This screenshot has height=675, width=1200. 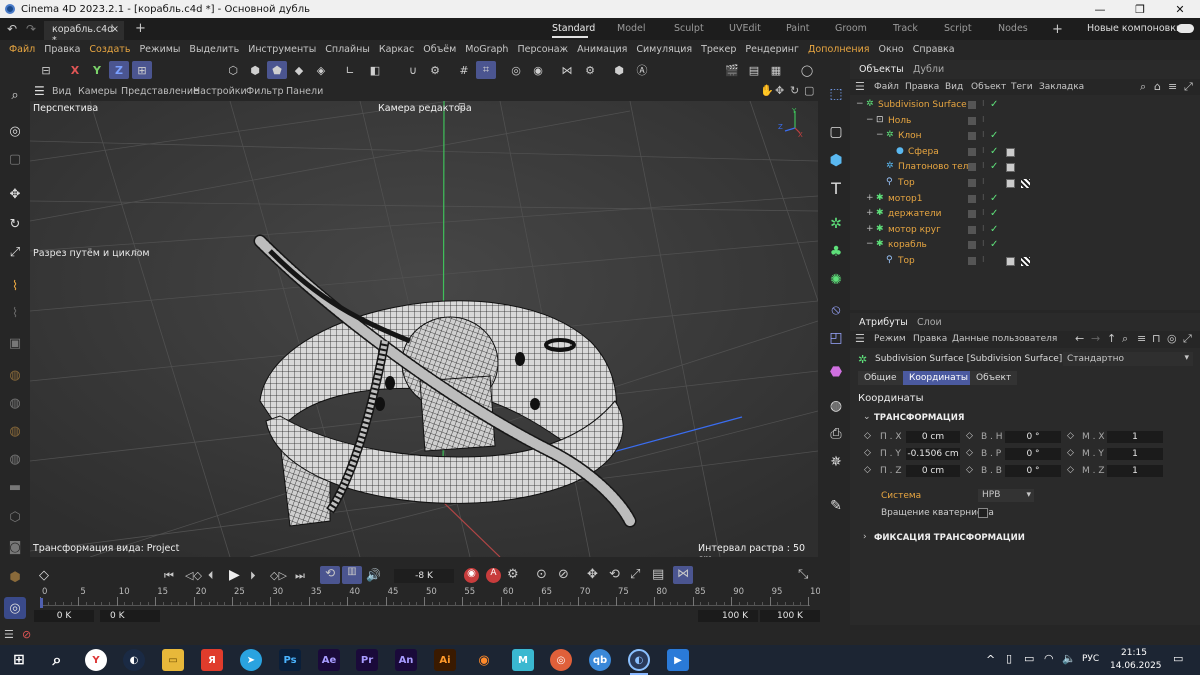 What do you see at coordinates (15, 194) in the screenshot?
I see `move-tool-icon: ✥` at bounding box center [15, 194].